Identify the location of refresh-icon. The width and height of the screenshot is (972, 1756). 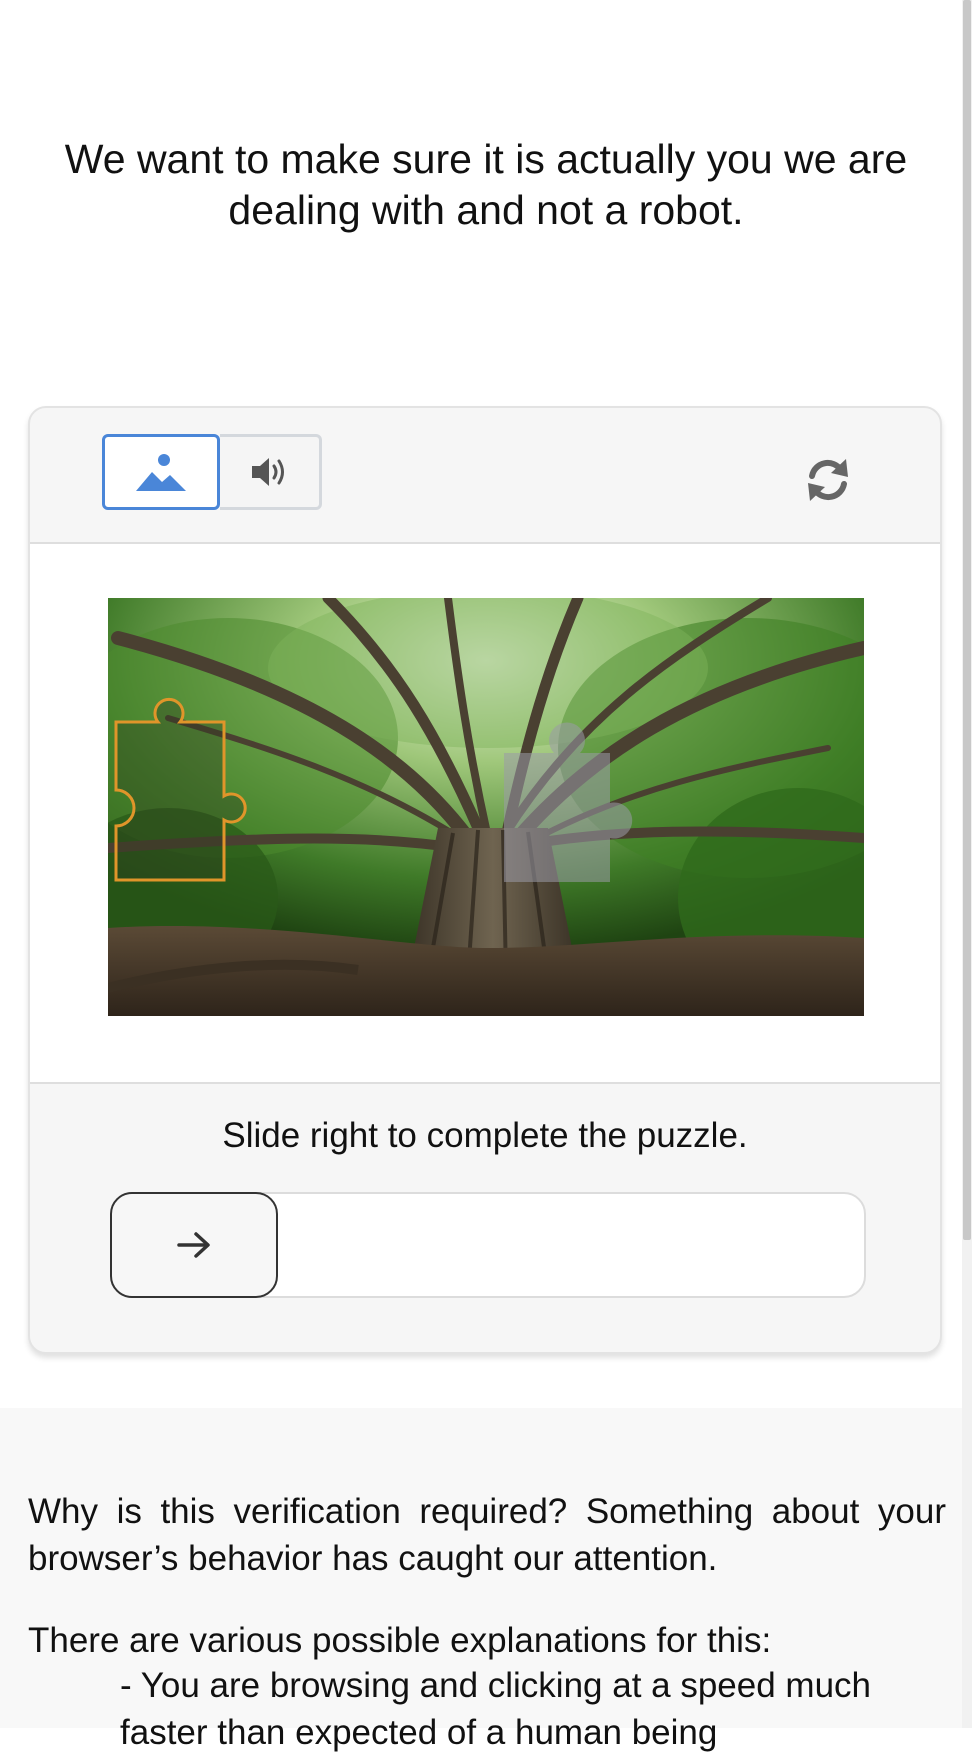
(828, 480).